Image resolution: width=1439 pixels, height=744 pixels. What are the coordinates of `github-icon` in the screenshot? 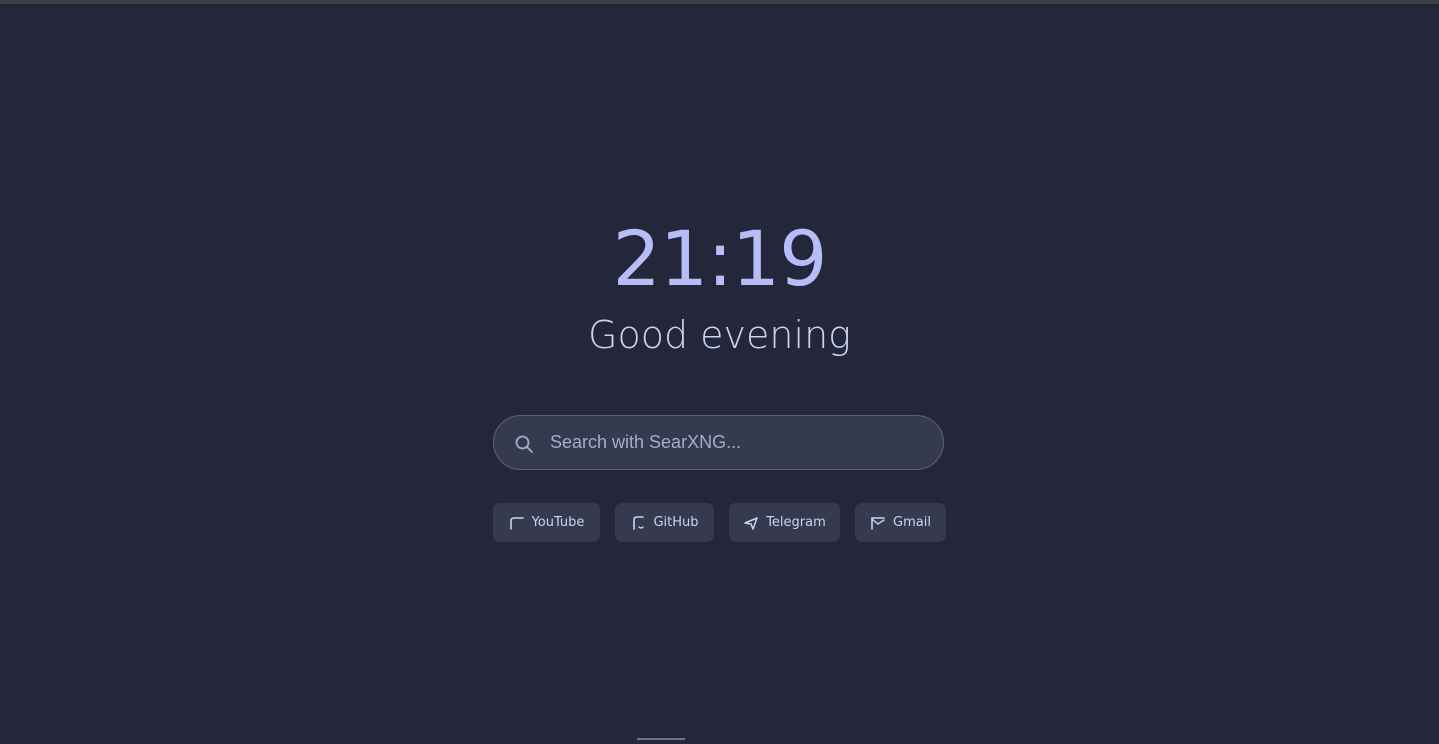 It's located at (638, 523).